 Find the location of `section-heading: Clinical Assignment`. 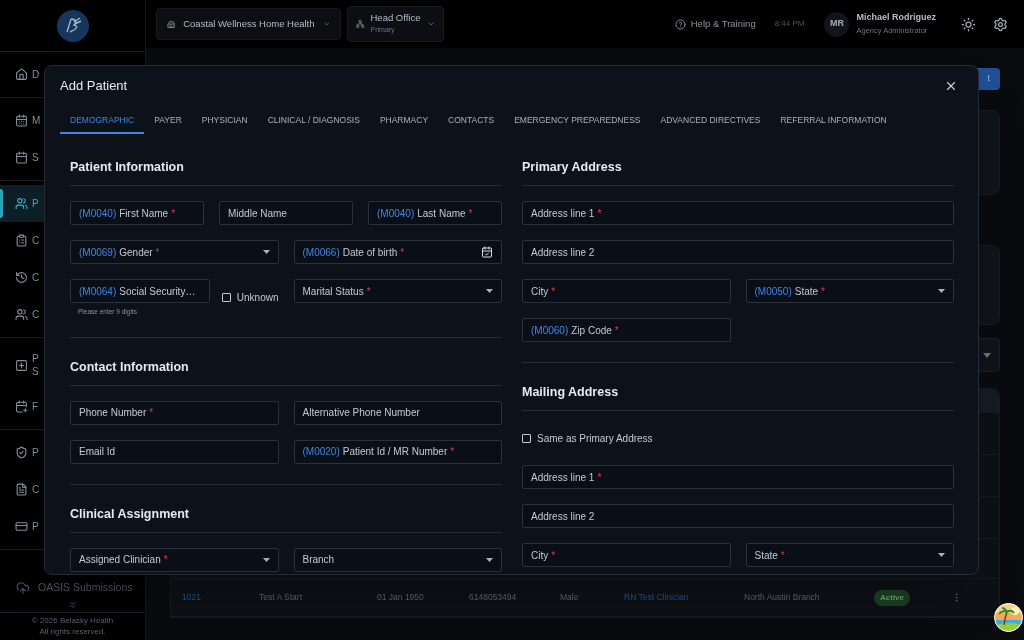

section-heading: Clinical Assignment is located at coordinates (129, 513).